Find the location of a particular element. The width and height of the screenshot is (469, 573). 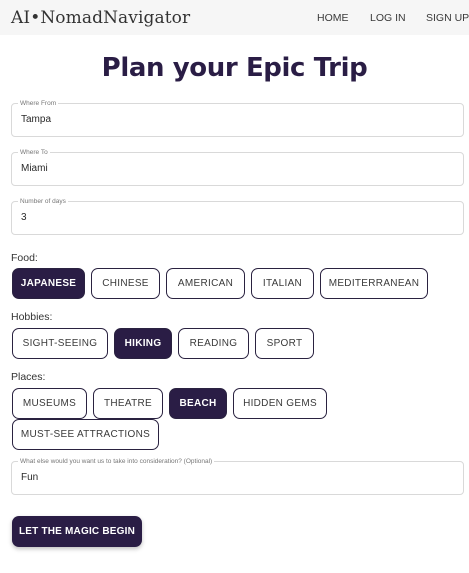

place-chip-museums: MUSEUMS is located at coordinates (49, 403).